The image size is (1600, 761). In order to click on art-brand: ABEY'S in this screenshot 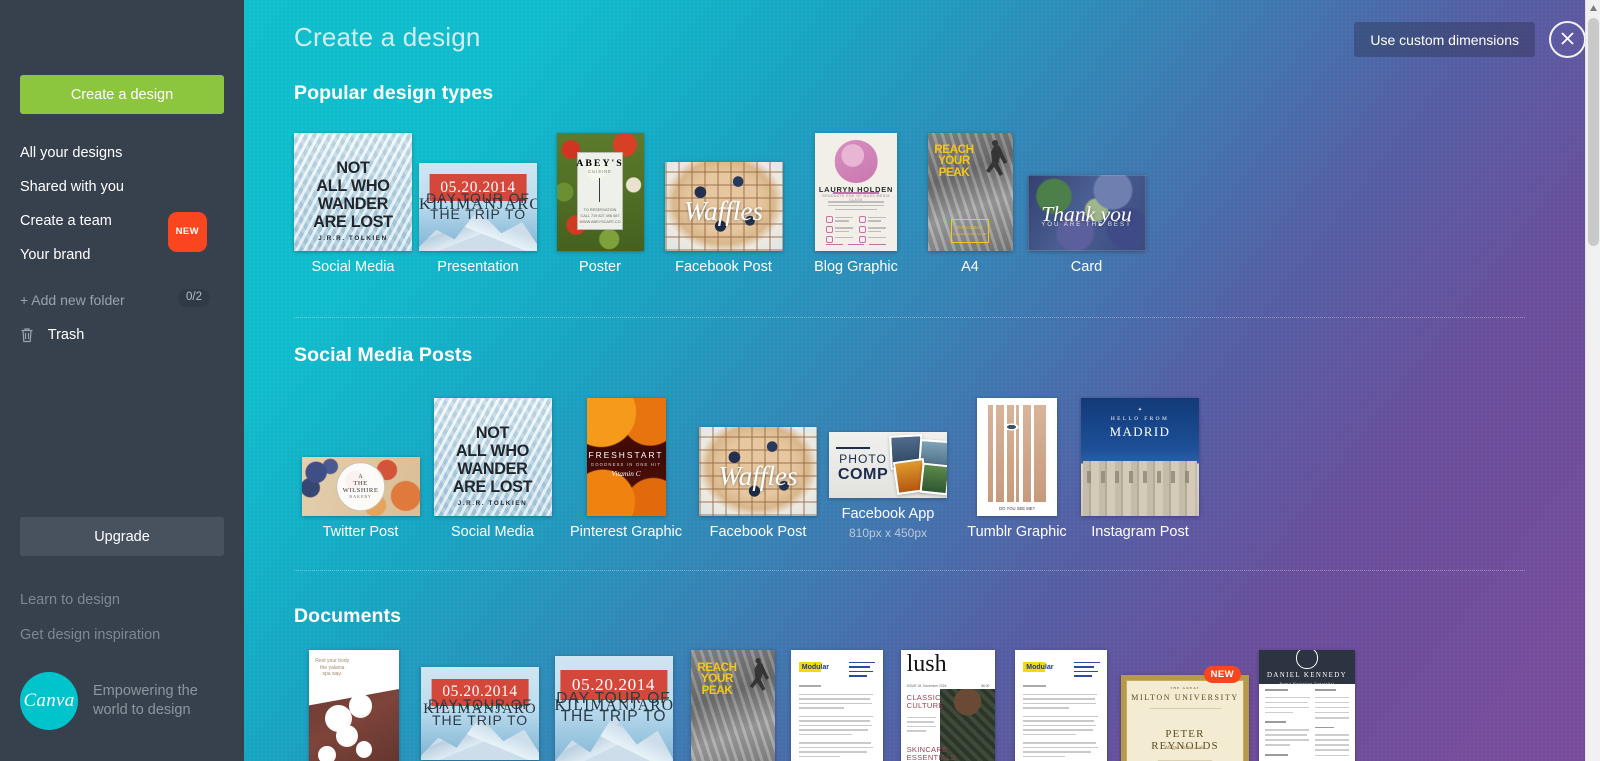, I will do `click(600, 164)`.